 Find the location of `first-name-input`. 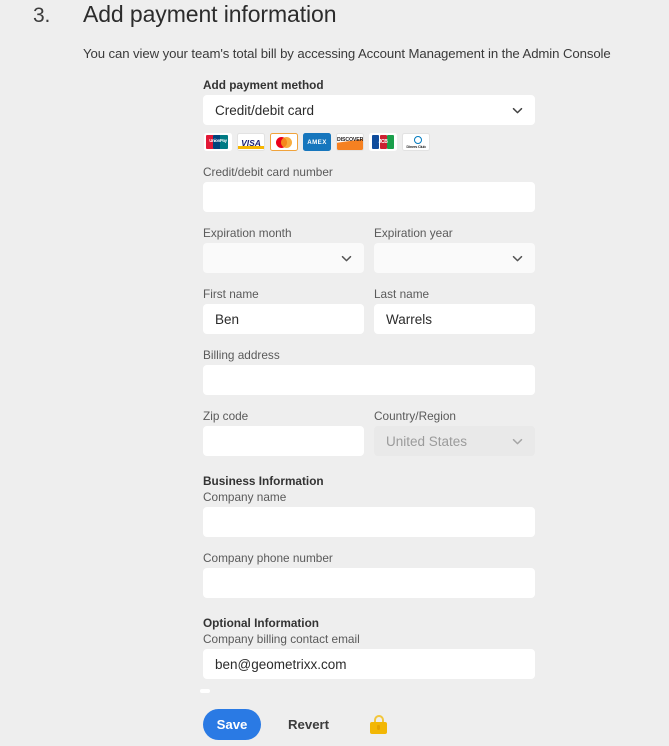

first-name-input is located at coordinates (283, 319).